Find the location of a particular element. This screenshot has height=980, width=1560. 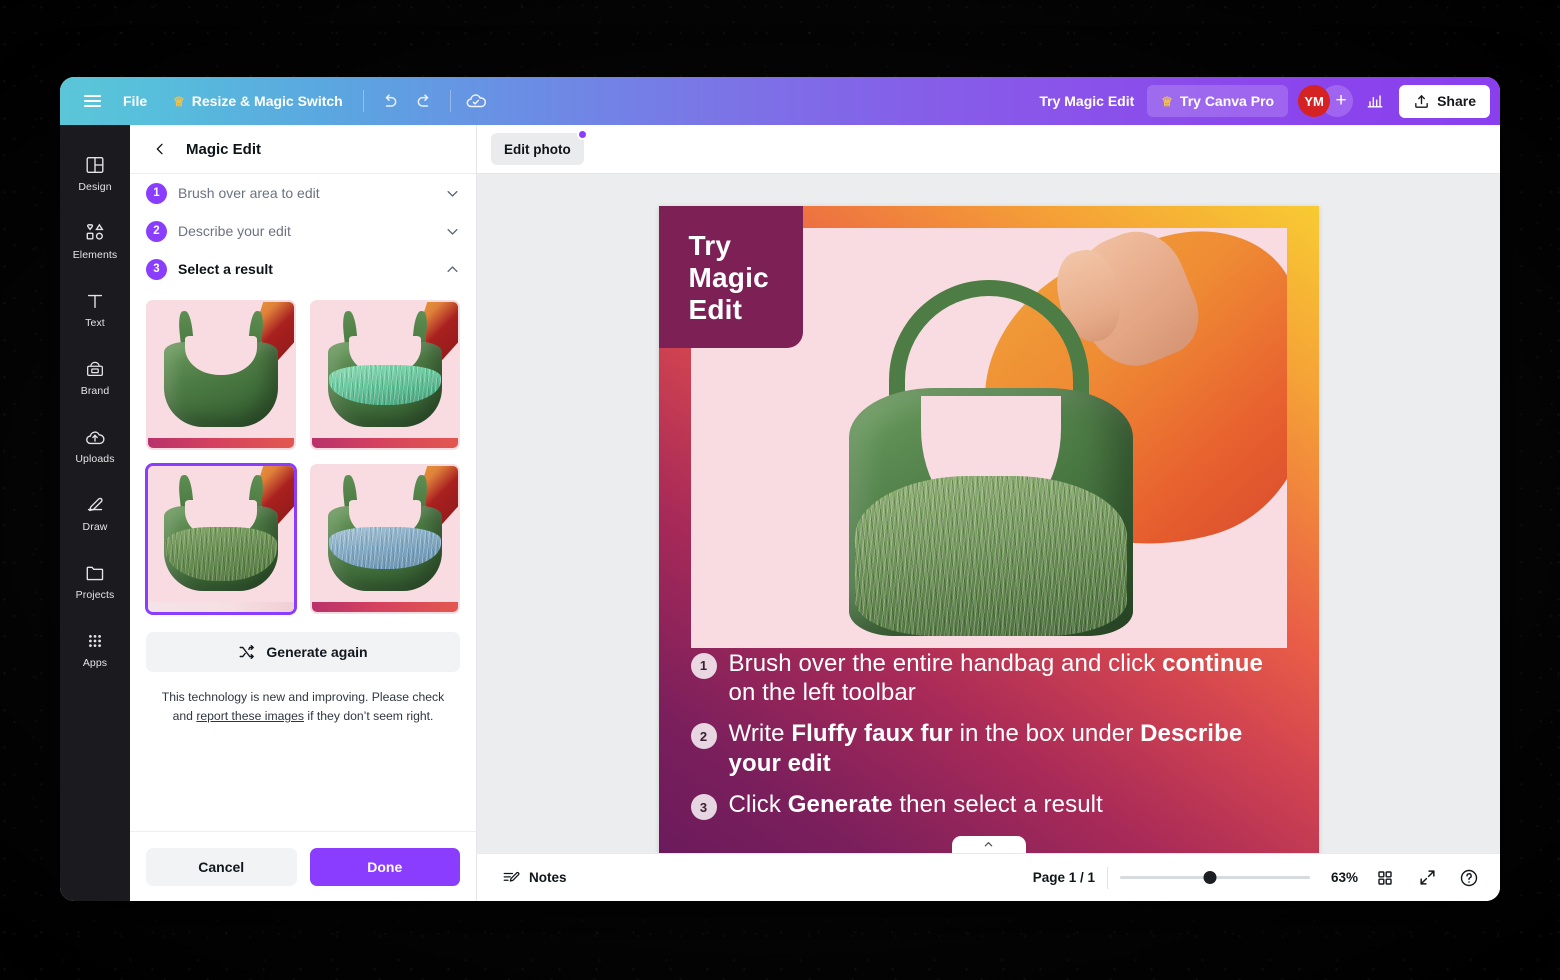

chevron-up-icon is located at coordinates (452, 268).